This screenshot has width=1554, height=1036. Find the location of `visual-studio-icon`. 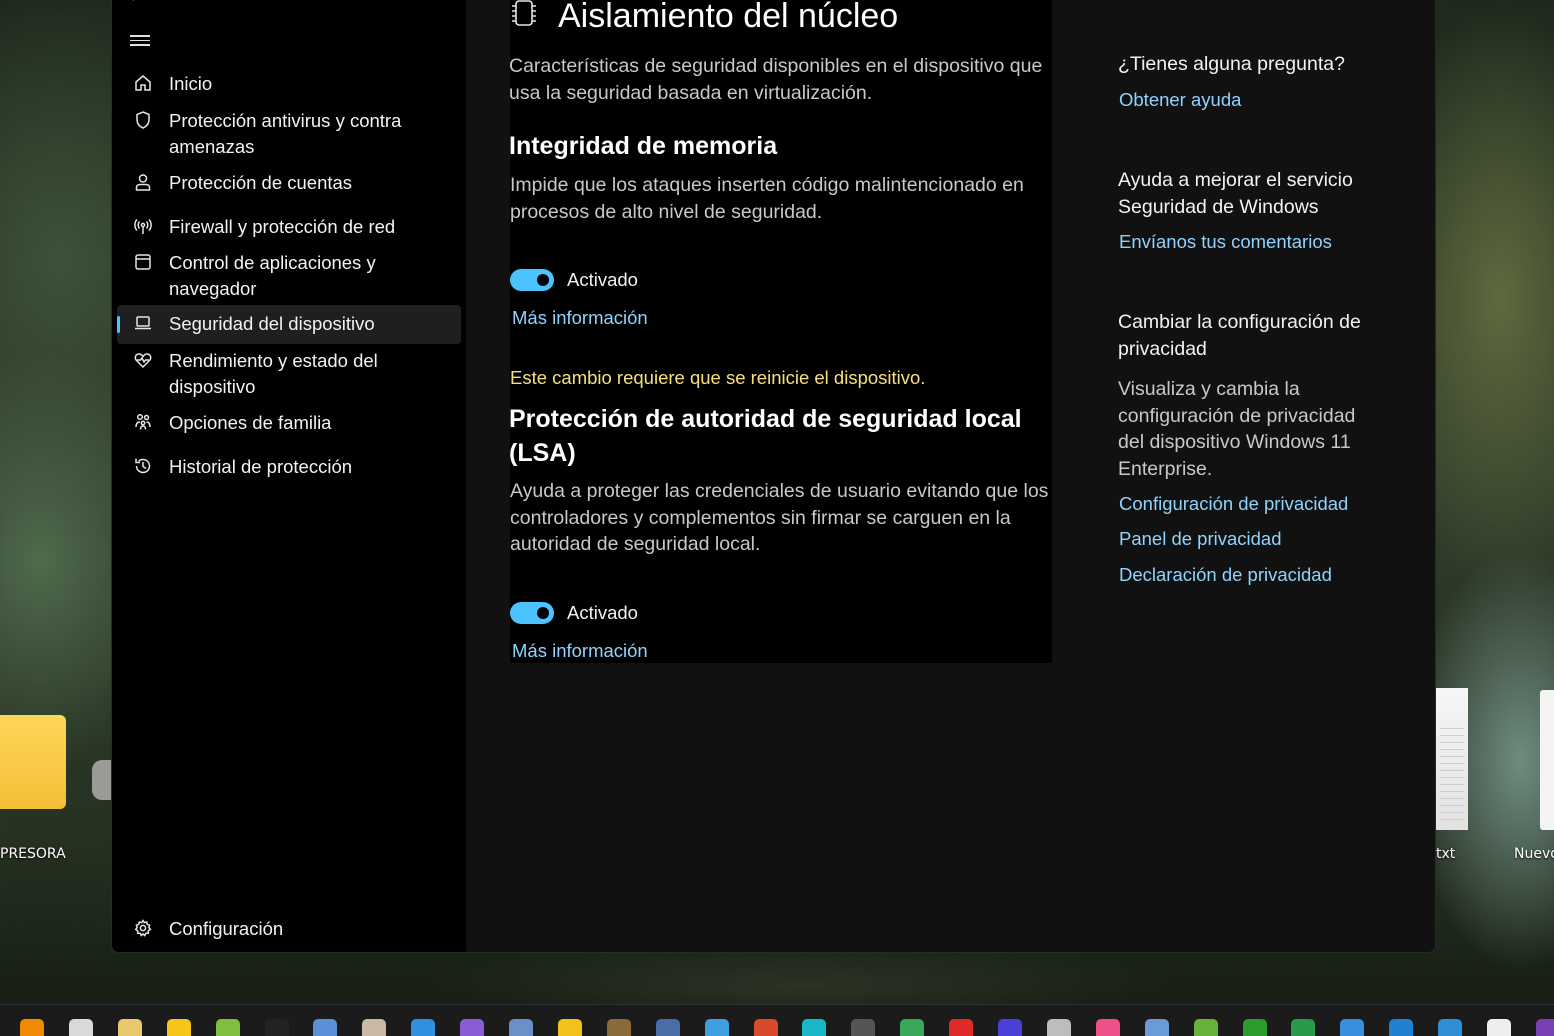

visual-studio-icon is located at coordinates (472, 1027).